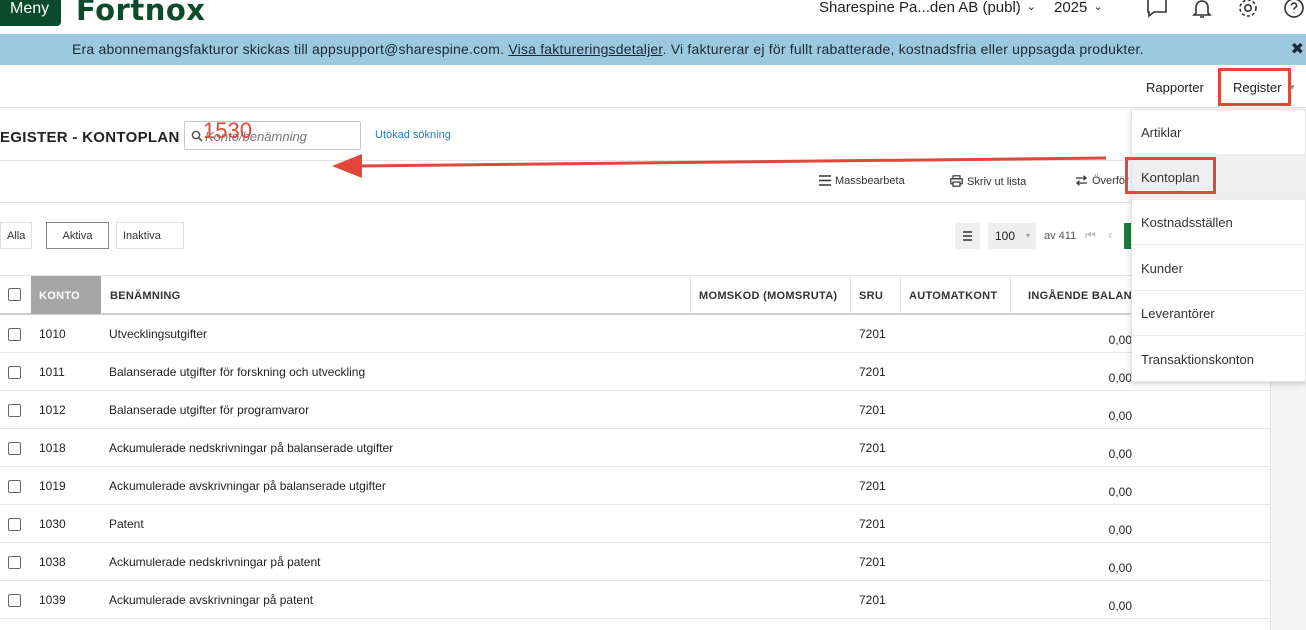 Image resolution: width=1306 pixels, height=630 pixels. Describe the element at coordinates (413, 135) in the screenshot. I see `advanced-search-link: Utökad sökning` at that location.